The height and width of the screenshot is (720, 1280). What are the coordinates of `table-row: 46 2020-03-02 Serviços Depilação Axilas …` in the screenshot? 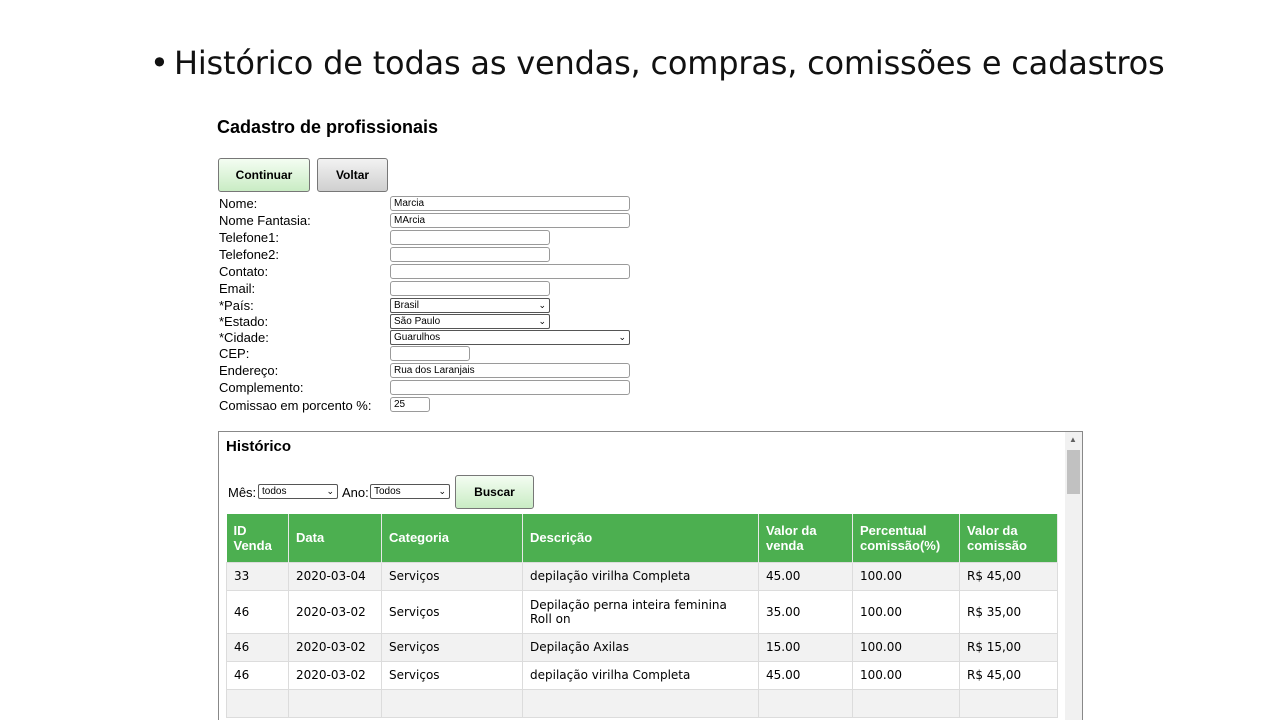 It's located at (642, 647).